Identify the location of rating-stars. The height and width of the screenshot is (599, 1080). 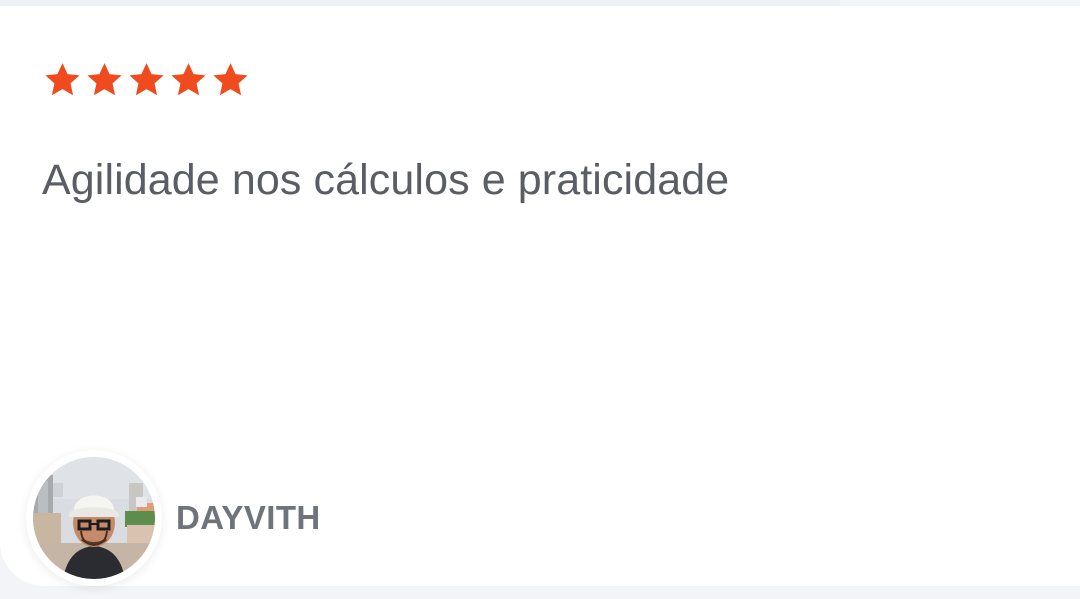
(146, 80).